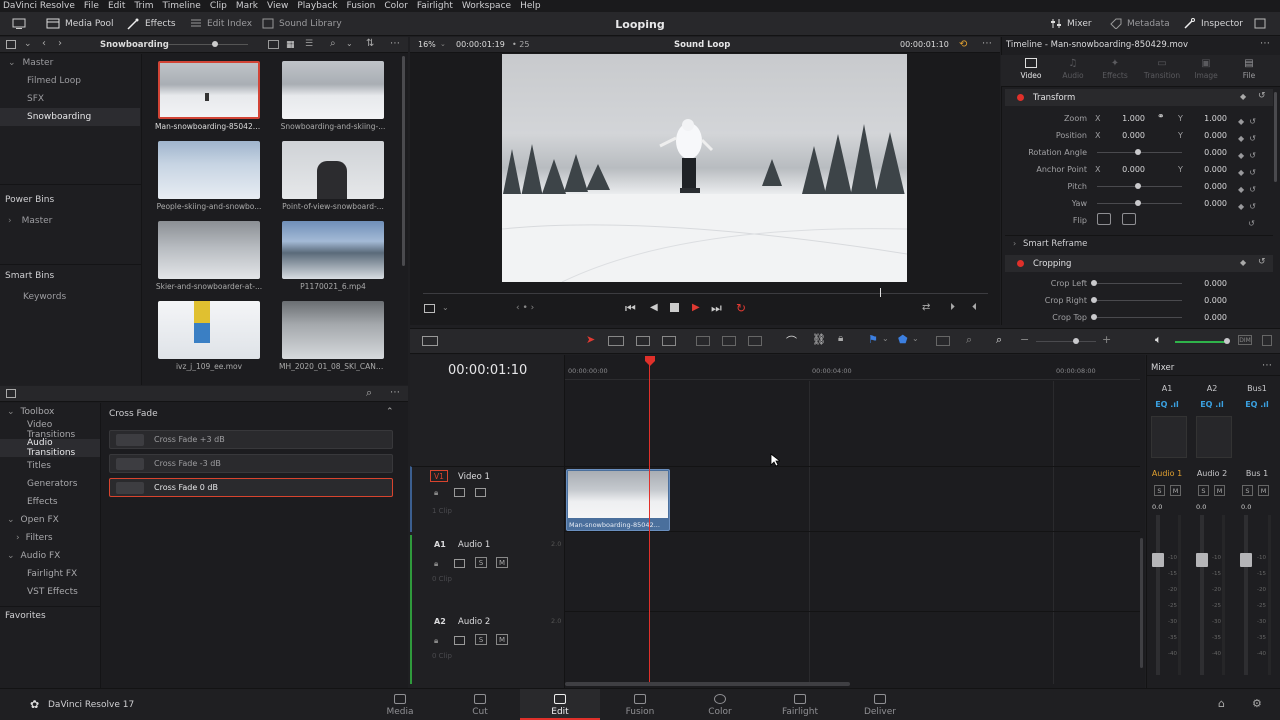 This screenshot has height=720, width=1280. I want to click on position-lock-icon: 🔒︎, so click(840, 338).